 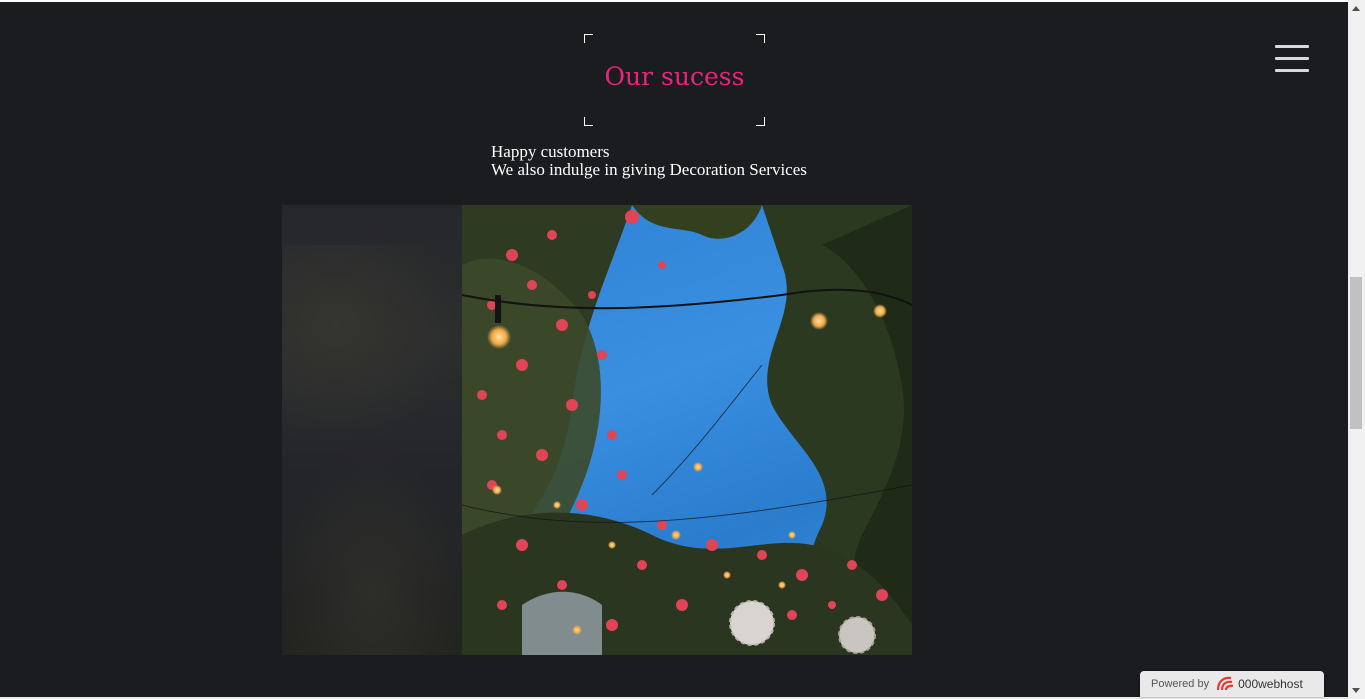 What do you see at coordinates (588, 38) in the screenshot?
I see `frame-corner-top-left` at bounding box center [588, 38].